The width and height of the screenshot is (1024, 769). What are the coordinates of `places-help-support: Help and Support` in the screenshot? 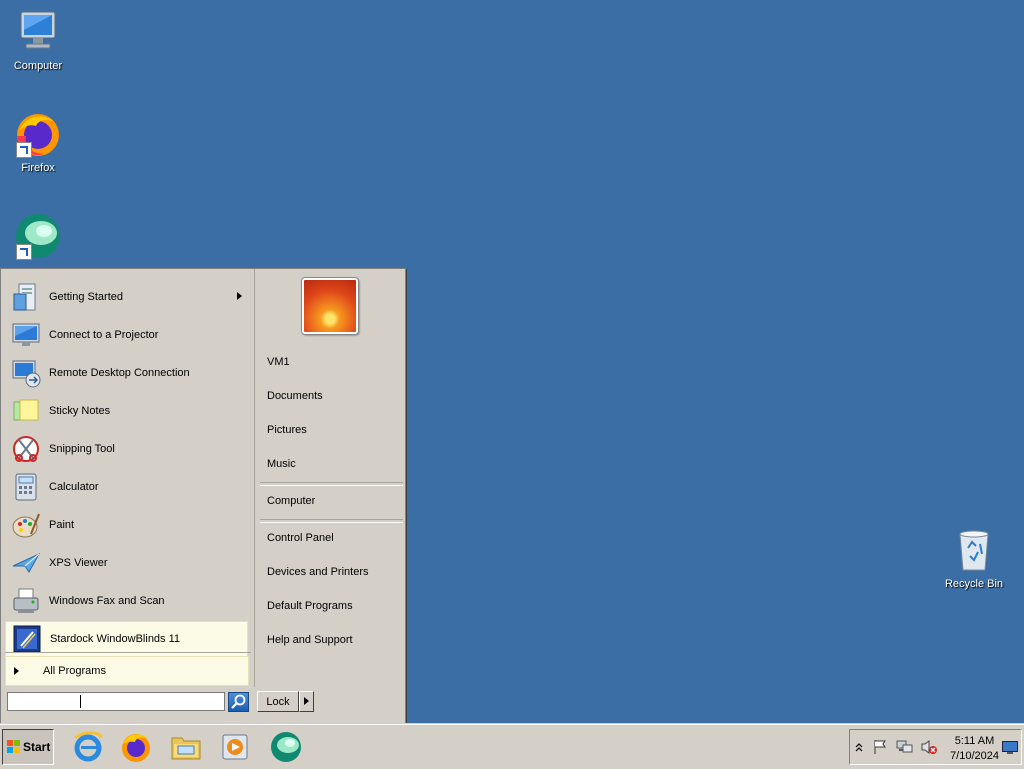 It's located at (310, 640).